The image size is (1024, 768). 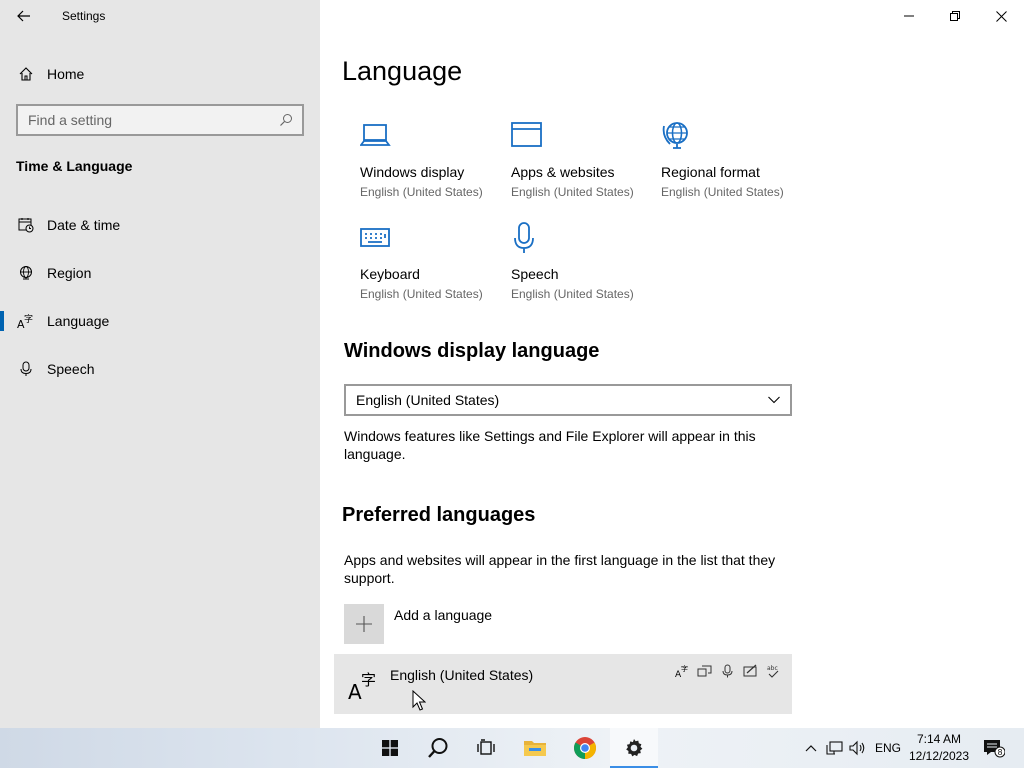 I want to click on add-language-label: Add a language, so click(x=443, y=615).